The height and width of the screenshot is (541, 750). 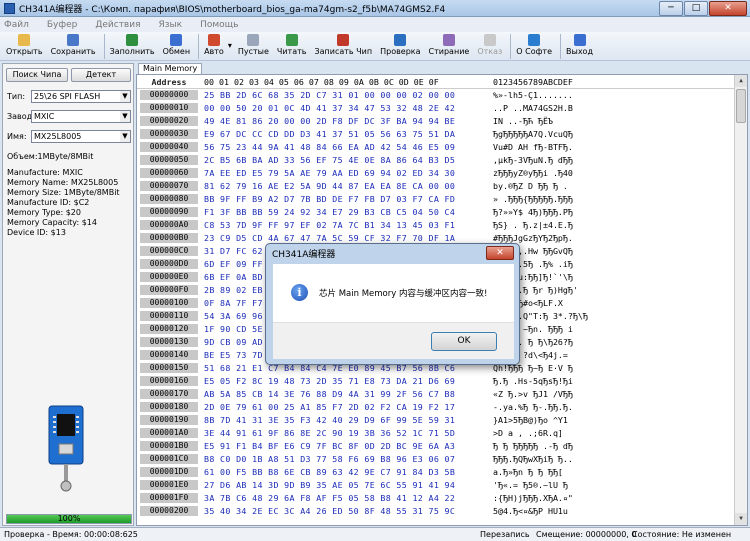 What do you see at coordinates (448, 40) in the screenshot?
I see `eraser-icon` at bounding box center [448, 40].